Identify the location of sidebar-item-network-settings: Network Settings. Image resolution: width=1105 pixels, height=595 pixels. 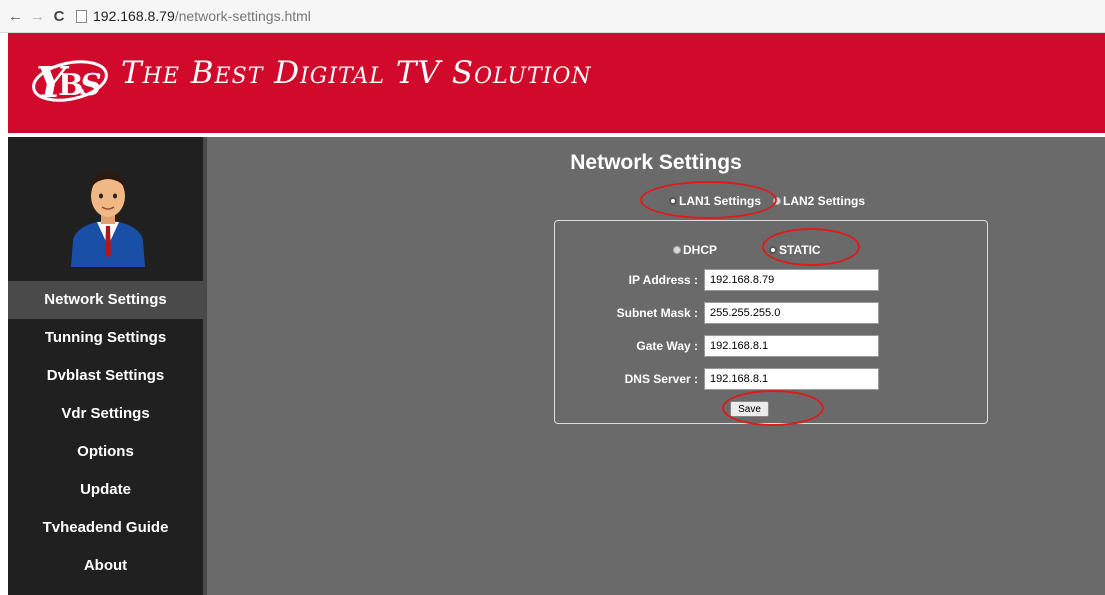
(105, 300).